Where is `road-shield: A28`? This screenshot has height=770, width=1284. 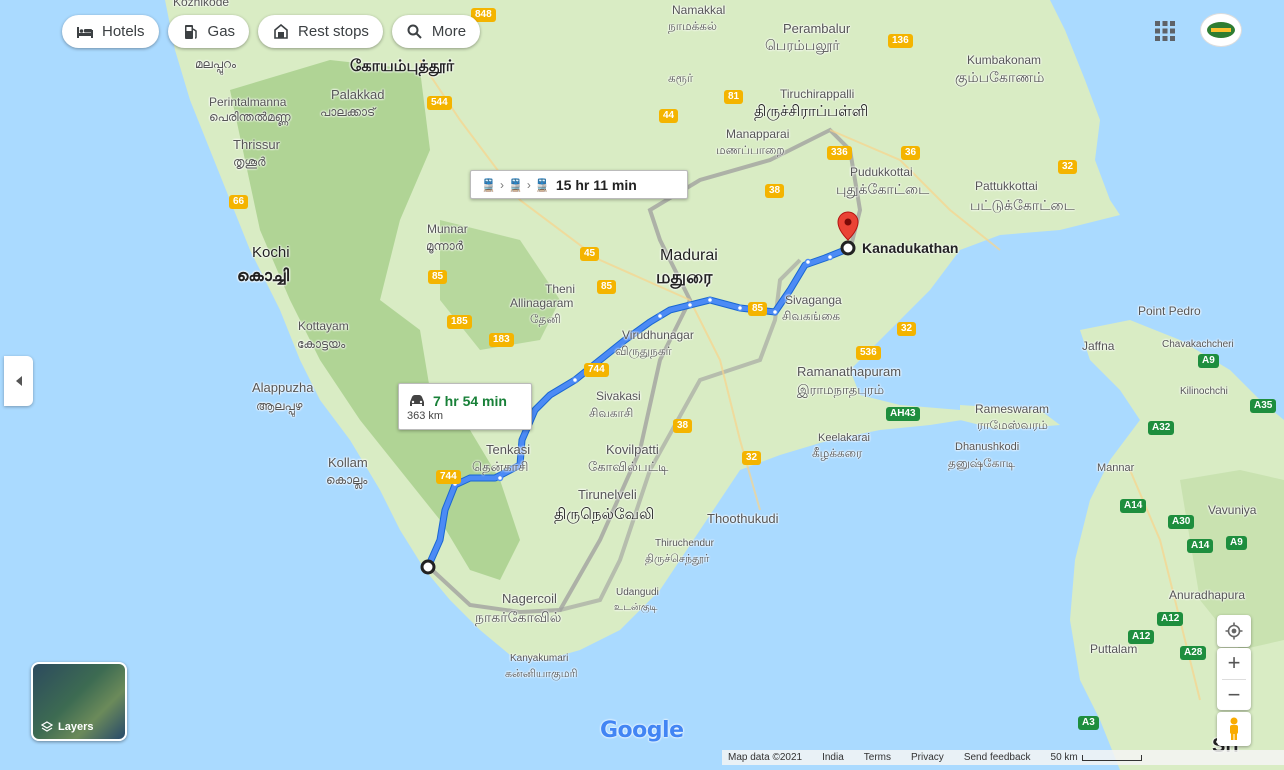
road-shield: A28 is located at coordinates (1193, 653).